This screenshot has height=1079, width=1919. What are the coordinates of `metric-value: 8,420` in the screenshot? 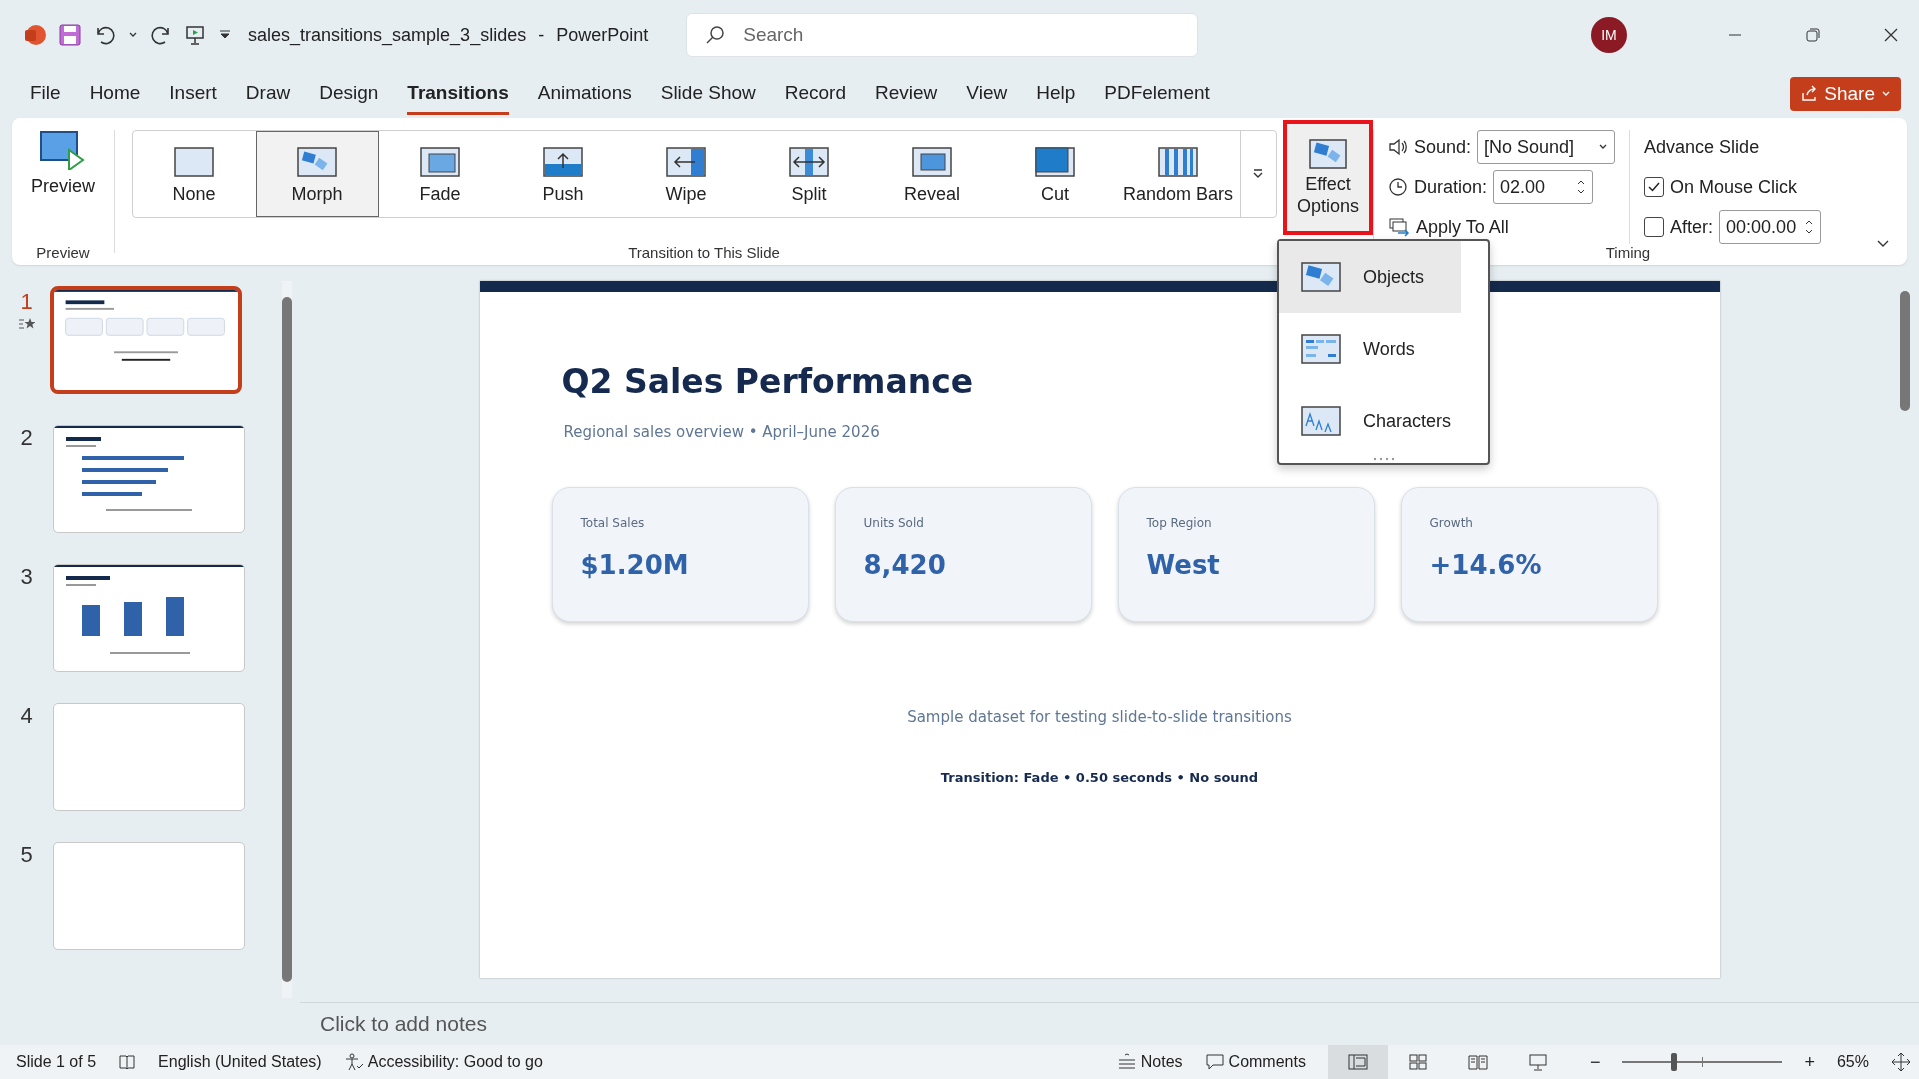 It's located at (904, 565).